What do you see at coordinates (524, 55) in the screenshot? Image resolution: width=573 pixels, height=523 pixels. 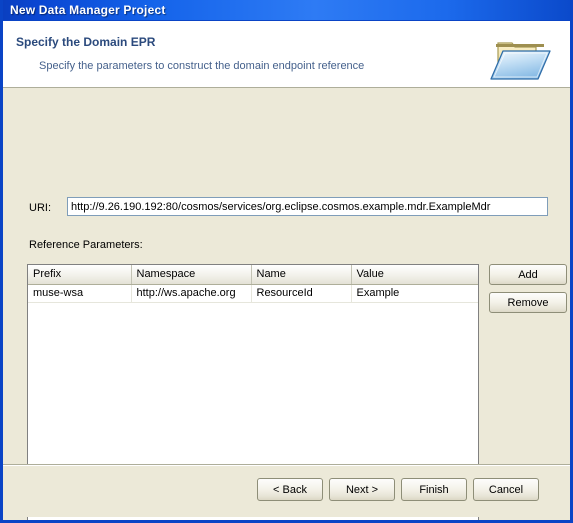 I see `open-folder-icon` at bounding box center [524, 55].